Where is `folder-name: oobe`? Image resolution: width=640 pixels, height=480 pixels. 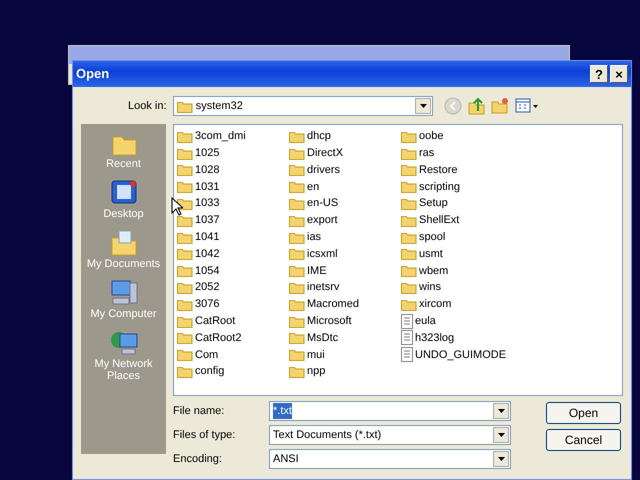 folder-name: oobe is located at coordinates (431, 136).